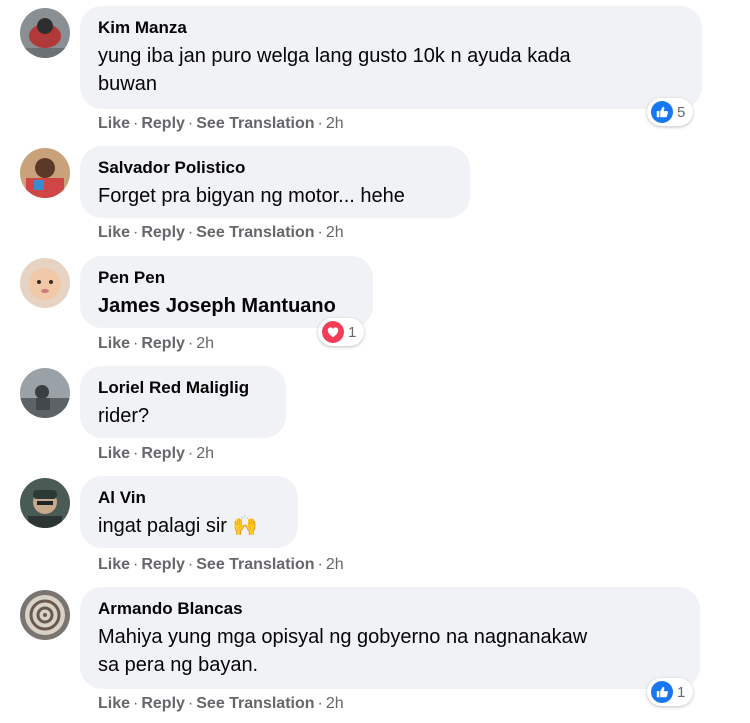 The width and height of the screenshot is (750, 723). What do you see at coordinates (189, 512) in the screenshot?
I see `comment-bubble: Al Vin ingat palagi sir 🙌` at bounding box center [189, 512].